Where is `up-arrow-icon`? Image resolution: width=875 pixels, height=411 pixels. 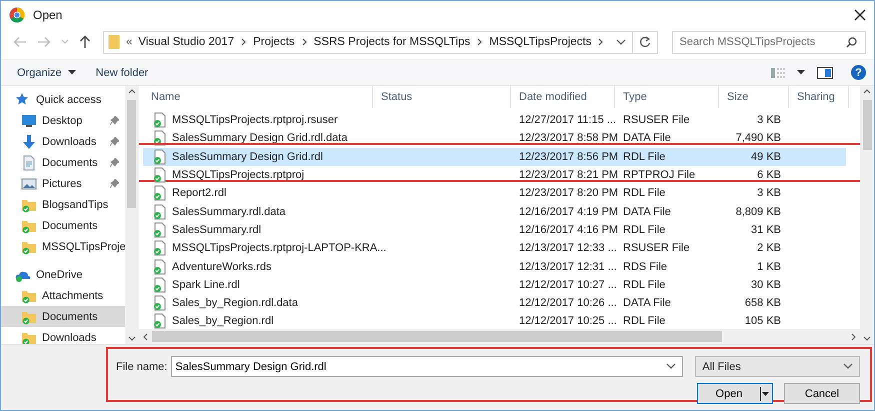
up-arrow-icon is located at coordinates (85, 42).